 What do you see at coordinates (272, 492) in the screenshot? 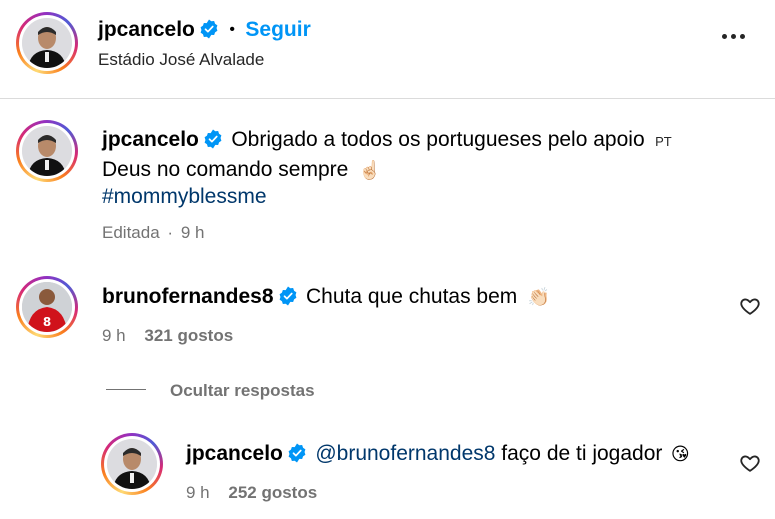
I see `reply-likes: 252 gostos` at bounding box center [272, 492].